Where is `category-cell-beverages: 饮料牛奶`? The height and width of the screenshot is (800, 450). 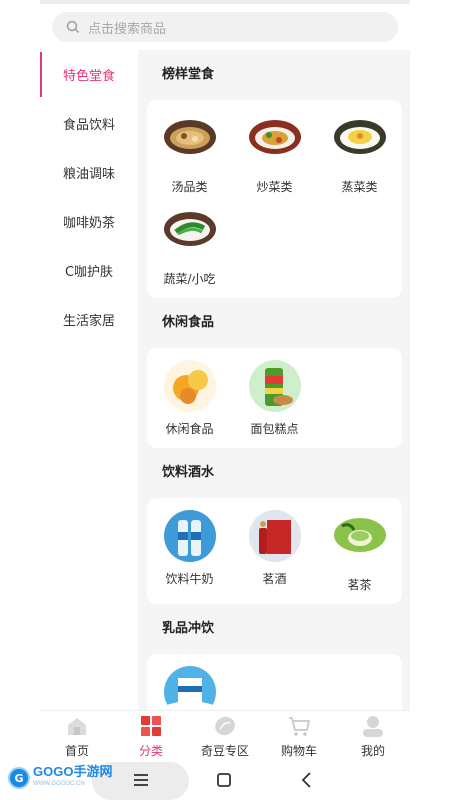
category-cell-beverages: 饮料牛奶 is located at coordinates (189, 550).